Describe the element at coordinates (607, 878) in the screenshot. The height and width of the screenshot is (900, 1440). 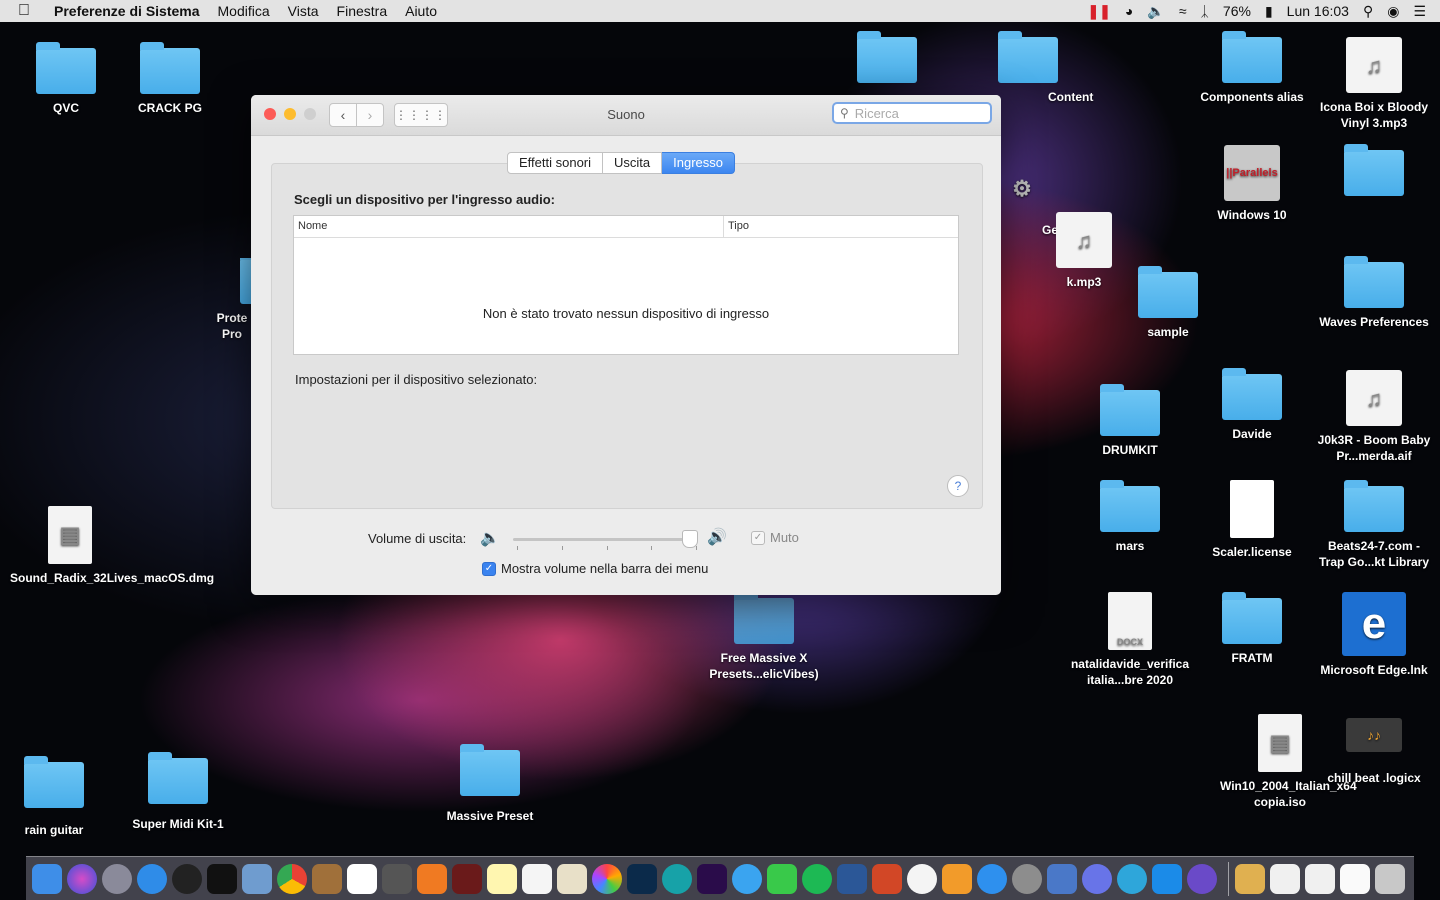
I see `photos-icon` at that location.